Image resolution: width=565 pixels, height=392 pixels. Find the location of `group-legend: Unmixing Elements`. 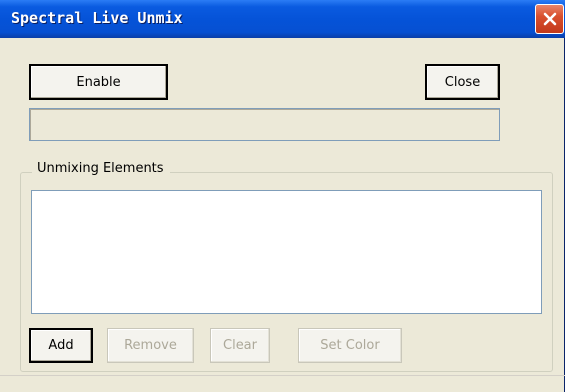

group-legend: Unmixing Elements is located at coordinates (101, 168).